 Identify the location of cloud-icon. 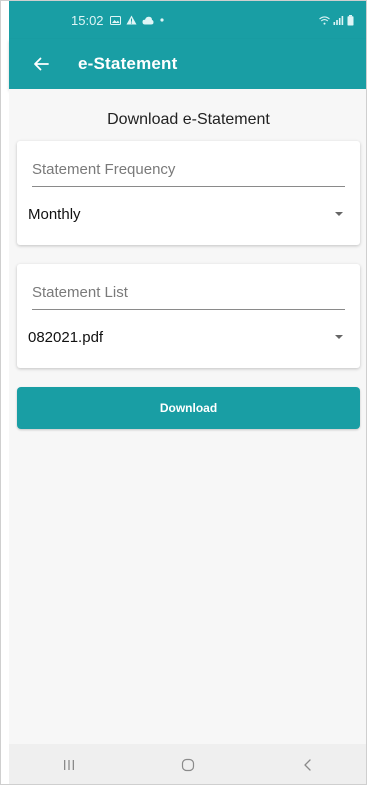
(148, 20).